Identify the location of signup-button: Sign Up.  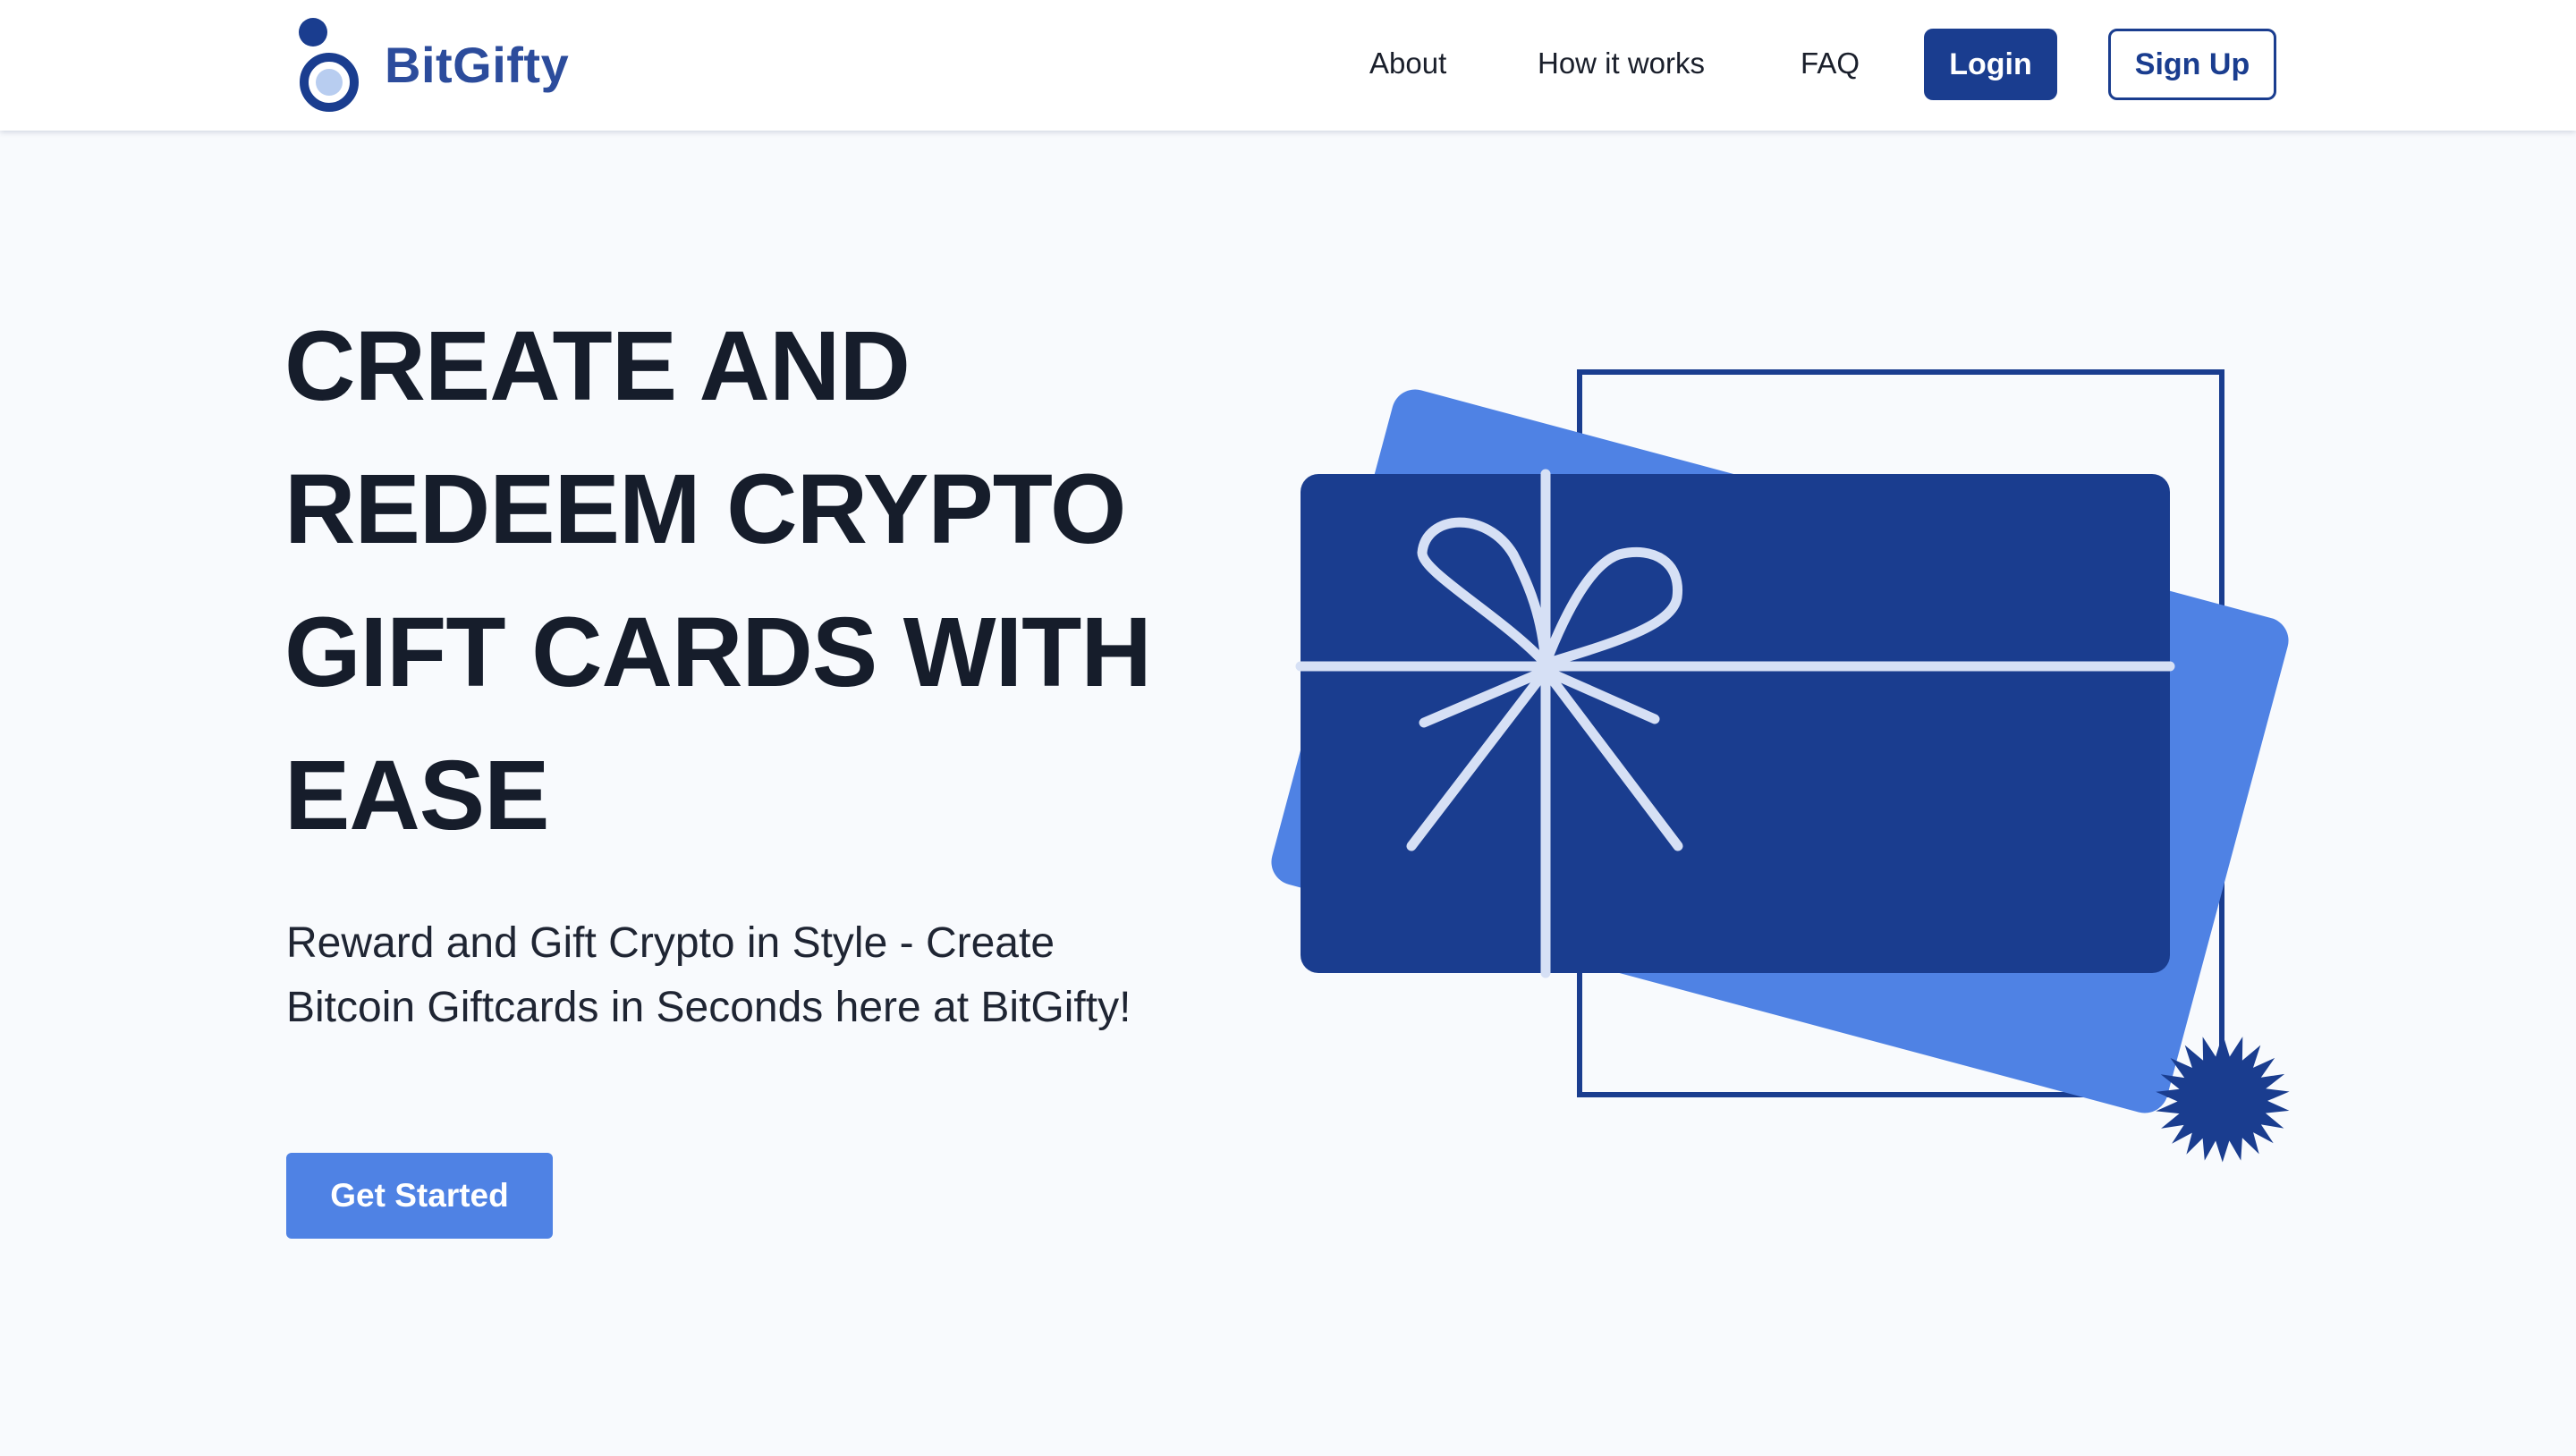
(2192, 64).